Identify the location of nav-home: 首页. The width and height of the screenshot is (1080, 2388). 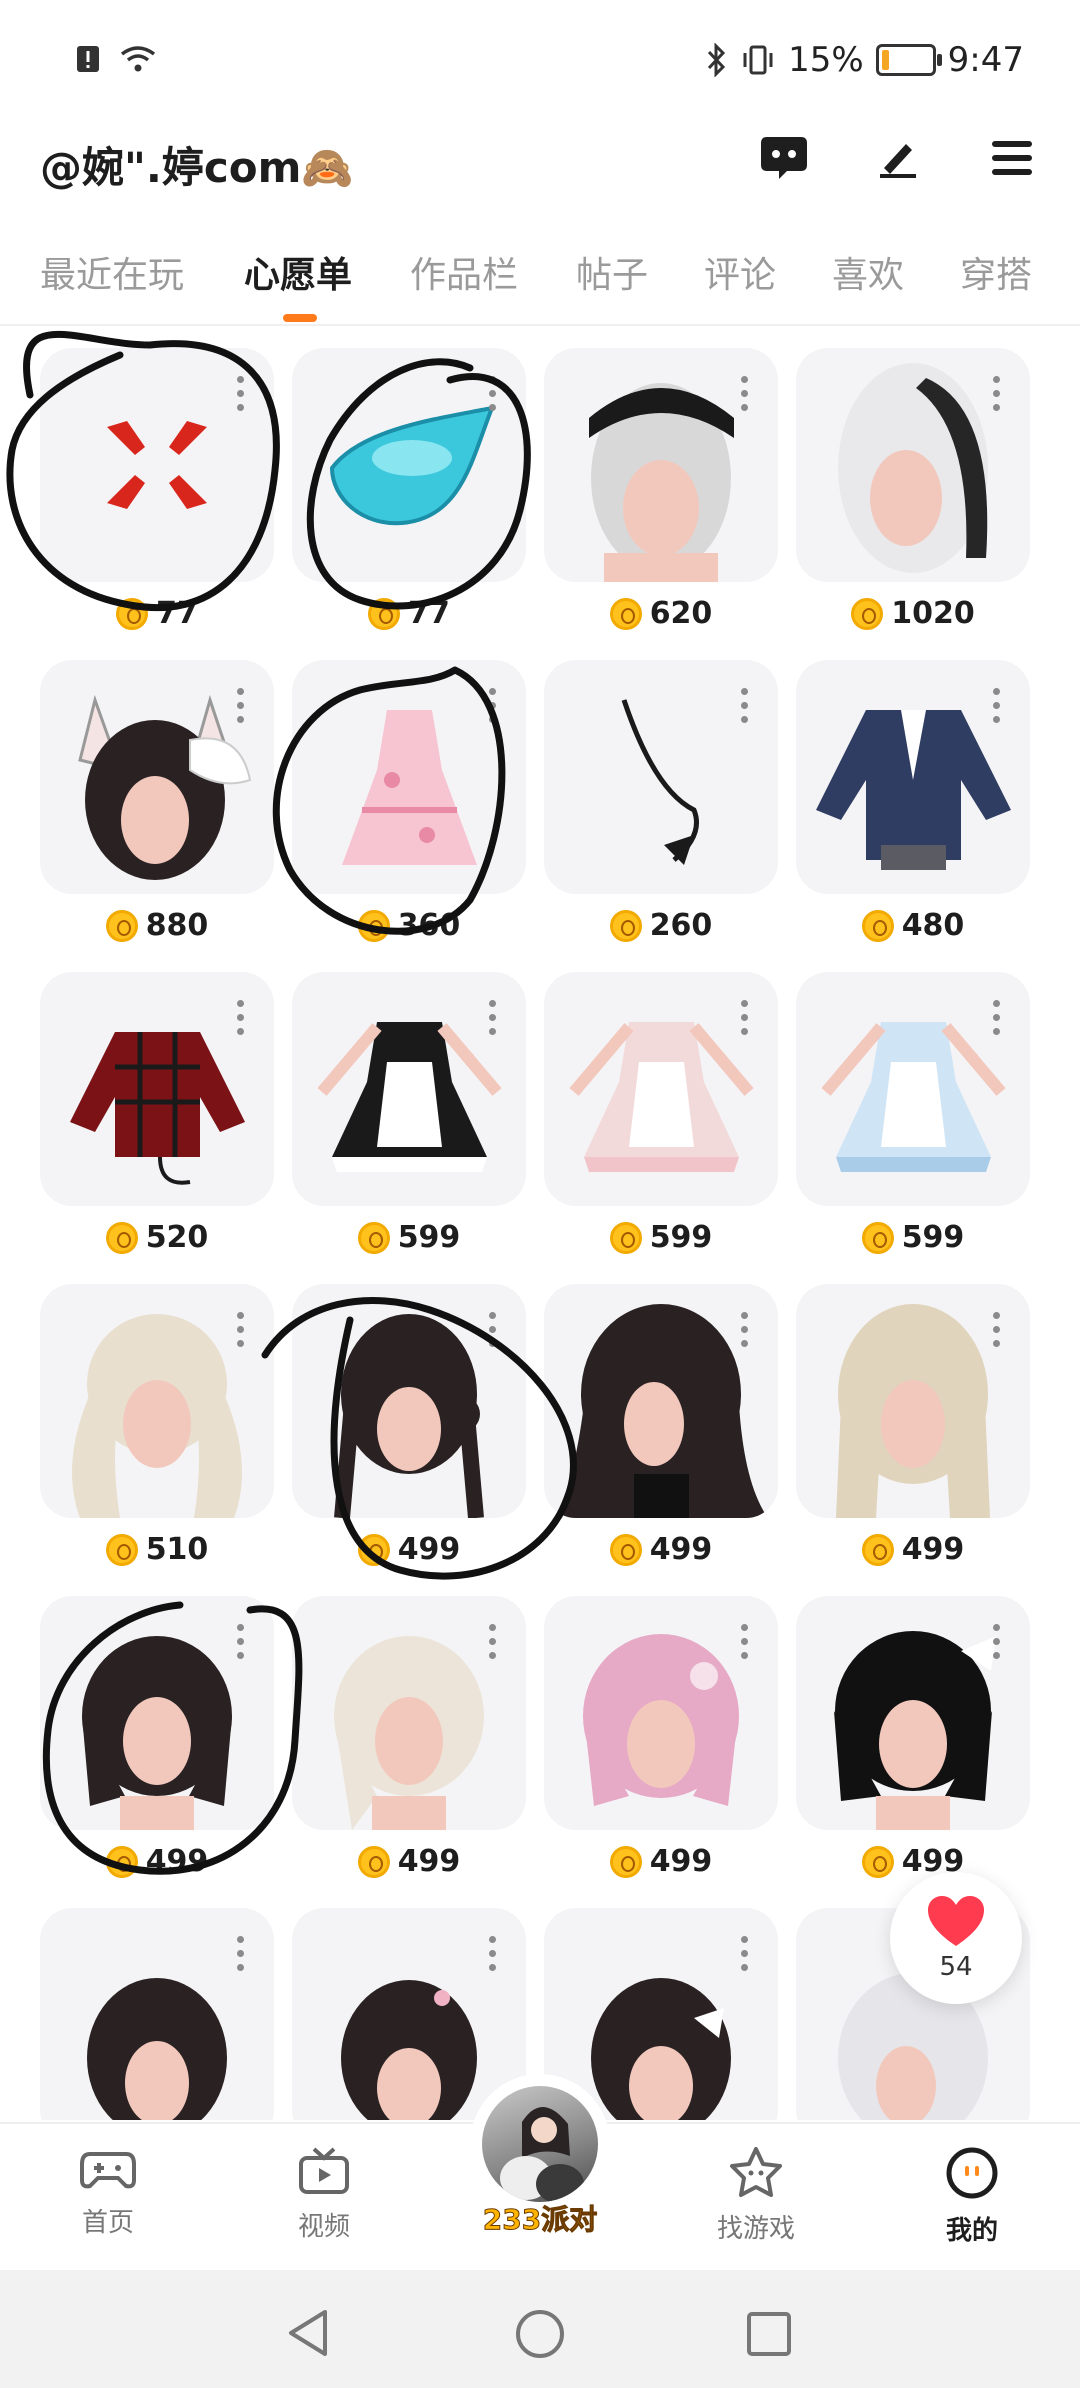
(108, 2192).